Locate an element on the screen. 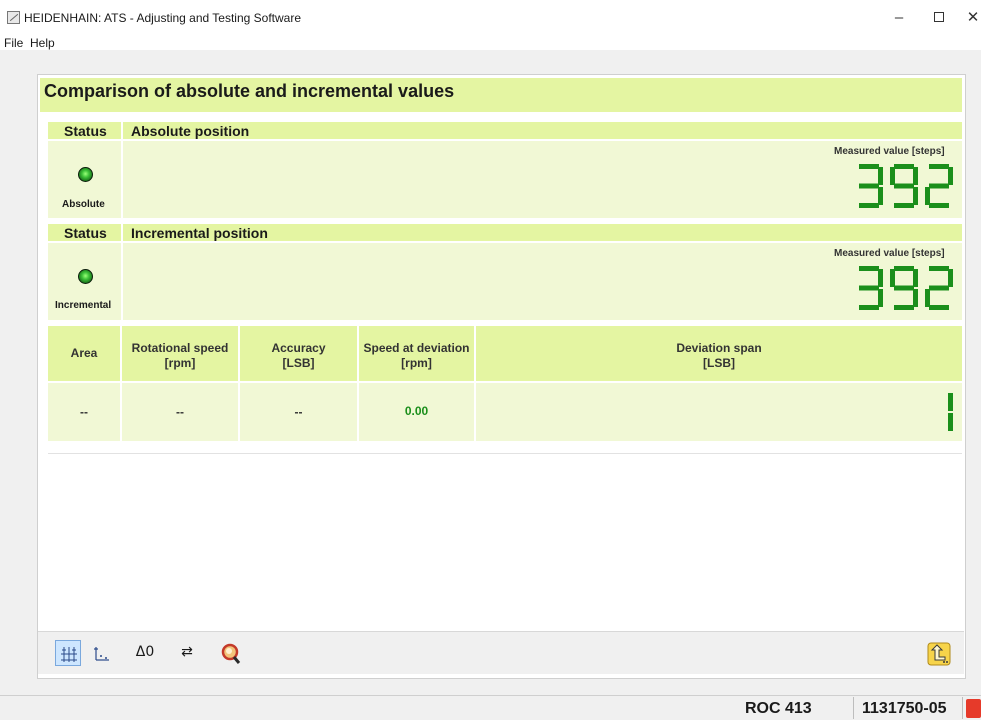 Image resolution: width=981 pixels, height=720 pixels. exchange-button: ⇄ is located at coordinates (187, 653).